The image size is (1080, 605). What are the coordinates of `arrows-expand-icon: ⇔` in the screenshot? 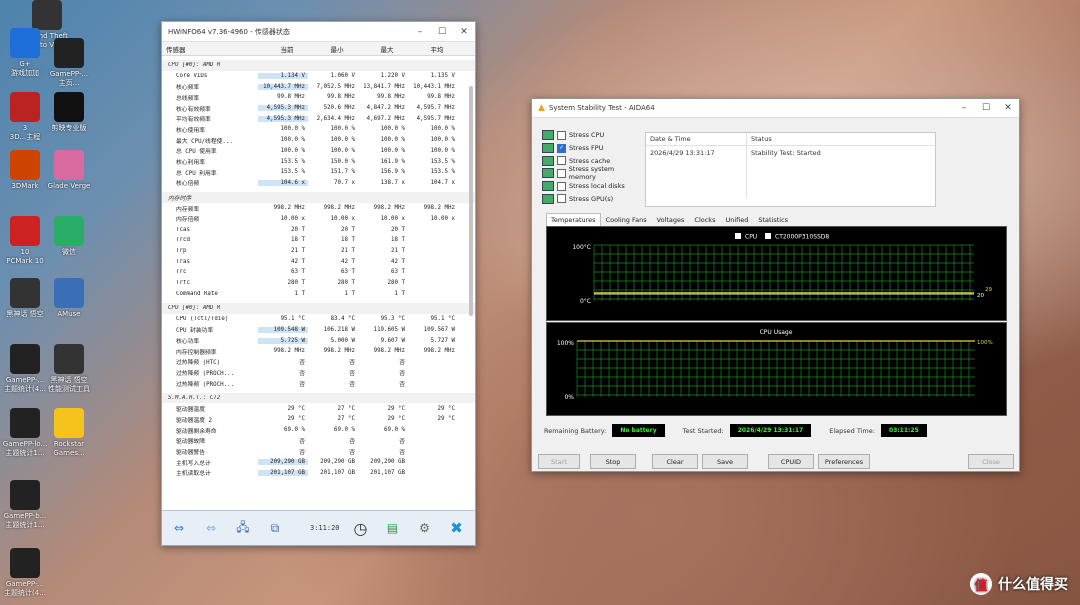 It's located at (179, 528).